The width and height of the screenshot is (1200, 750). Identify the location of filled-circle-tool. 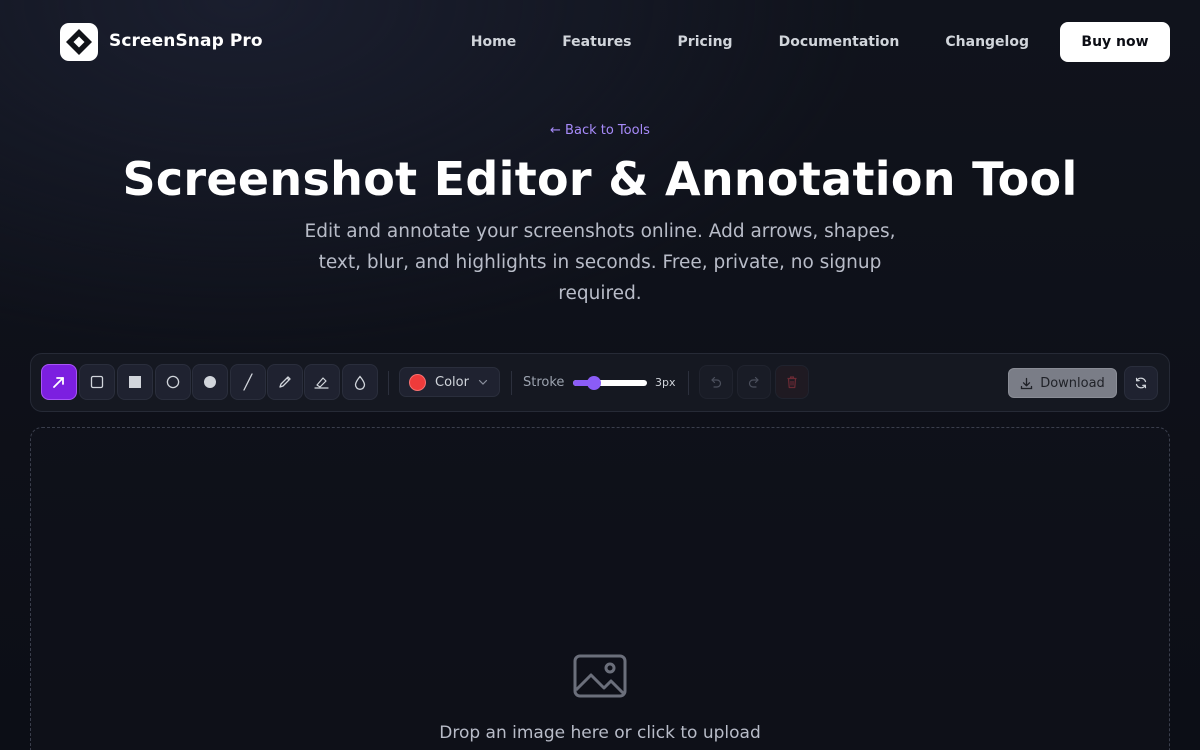
(210, 382).